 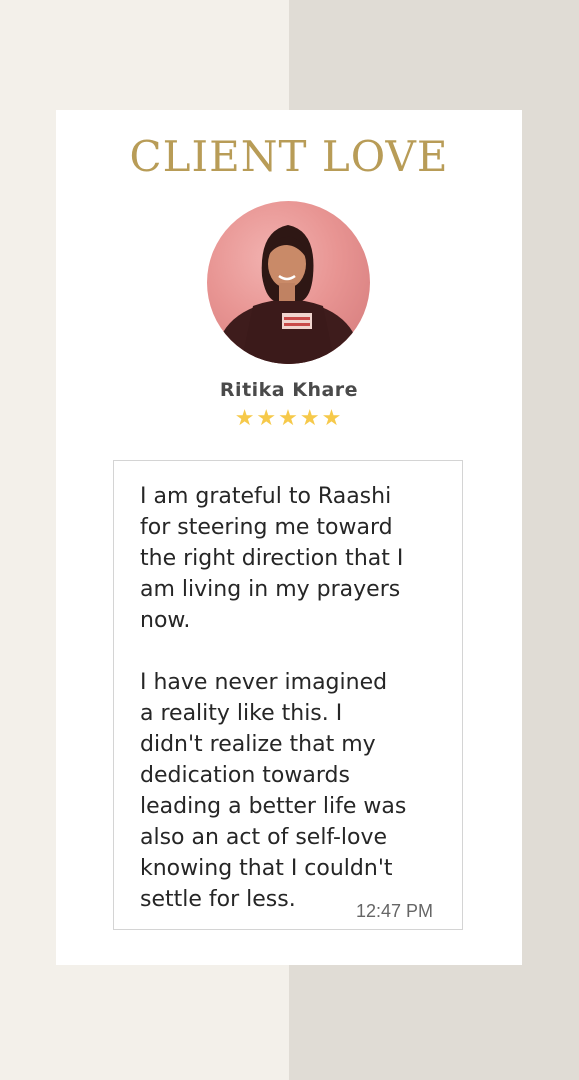 I want to click on rating-stars: ★★★★★, so click(x=289, y=418).